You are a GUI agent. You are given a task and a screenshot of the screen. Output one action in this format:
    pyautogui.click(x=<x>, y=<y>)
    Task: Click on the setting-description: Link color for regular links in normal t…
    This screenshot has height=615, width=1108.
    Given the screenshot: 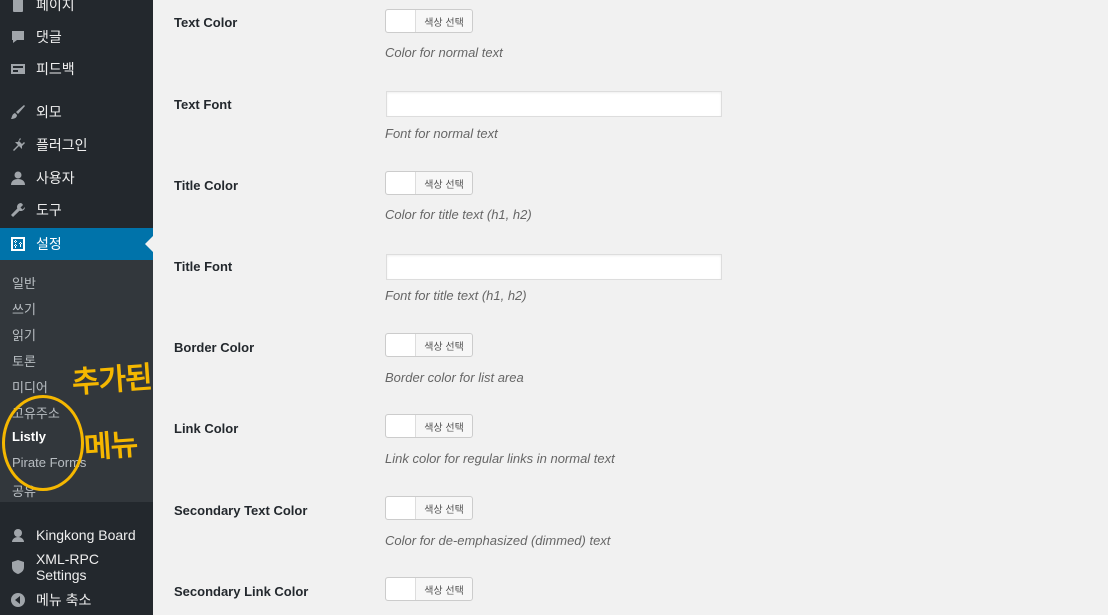 What is the action you would take?
    pyautogui.click(x=500, y=458)
    